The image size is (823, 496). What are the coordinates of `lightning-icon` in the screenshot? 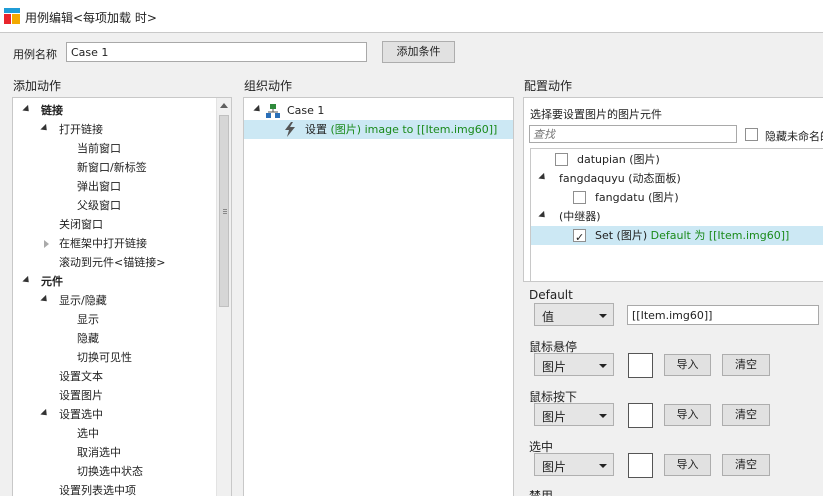 It's located at (290, 129).